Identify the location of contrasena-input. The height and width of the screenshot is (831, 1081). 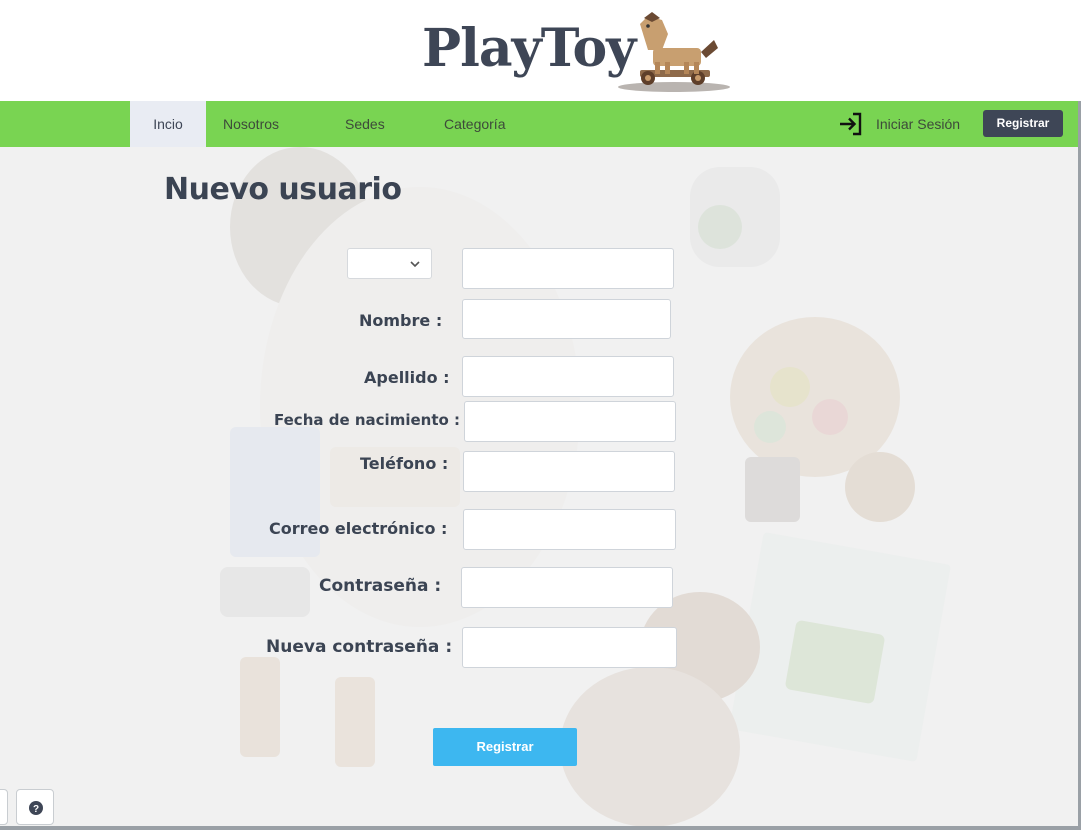
(567, 587).